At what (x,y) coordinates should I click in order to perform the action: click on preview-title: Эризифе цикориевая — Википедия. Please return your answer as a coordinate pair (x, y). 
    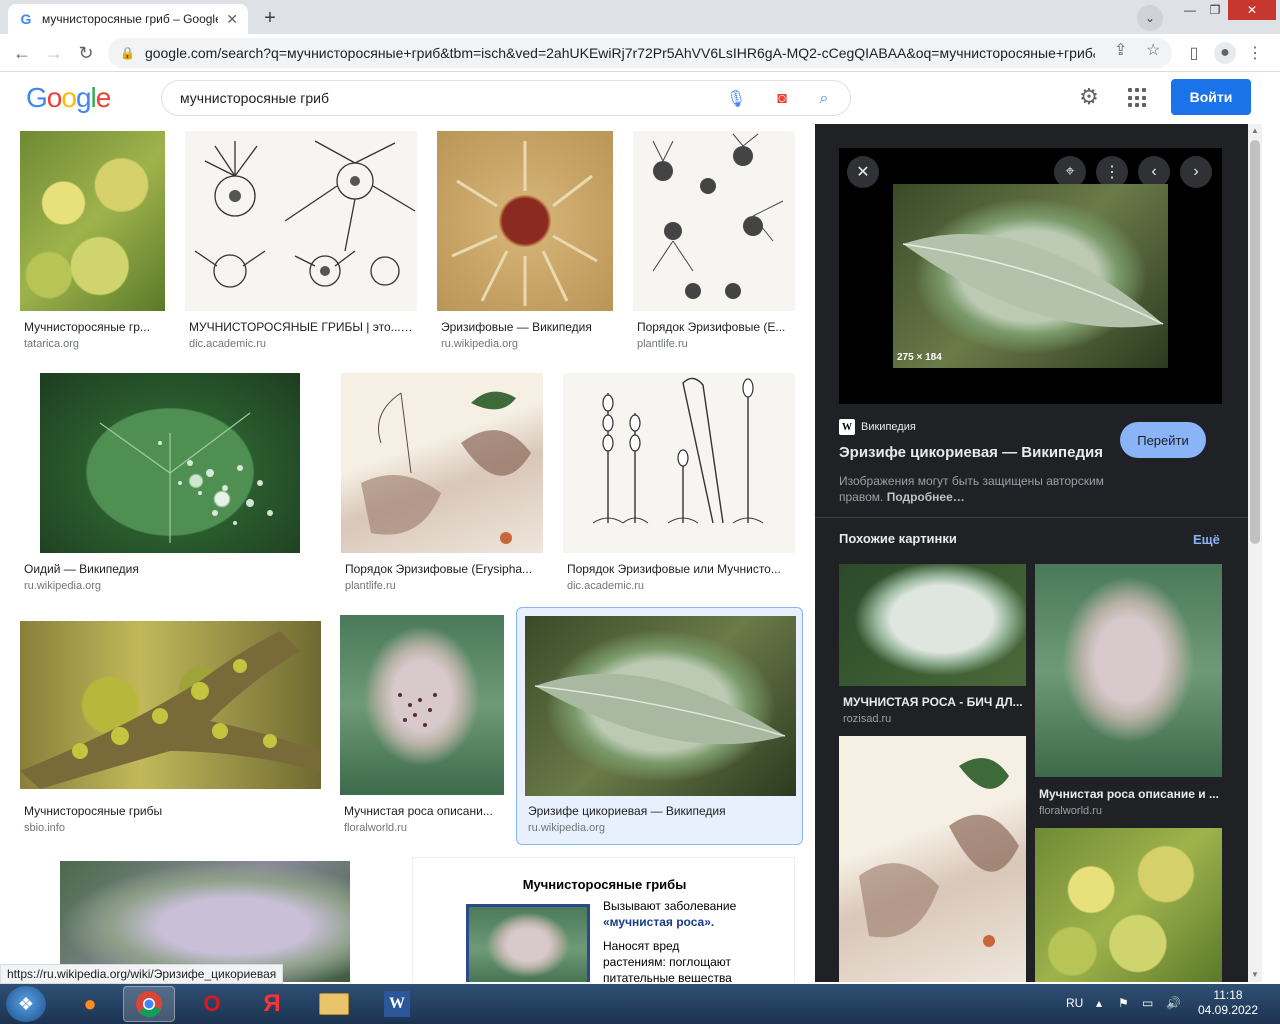
    Looking at the image, I should click on (971, 452).